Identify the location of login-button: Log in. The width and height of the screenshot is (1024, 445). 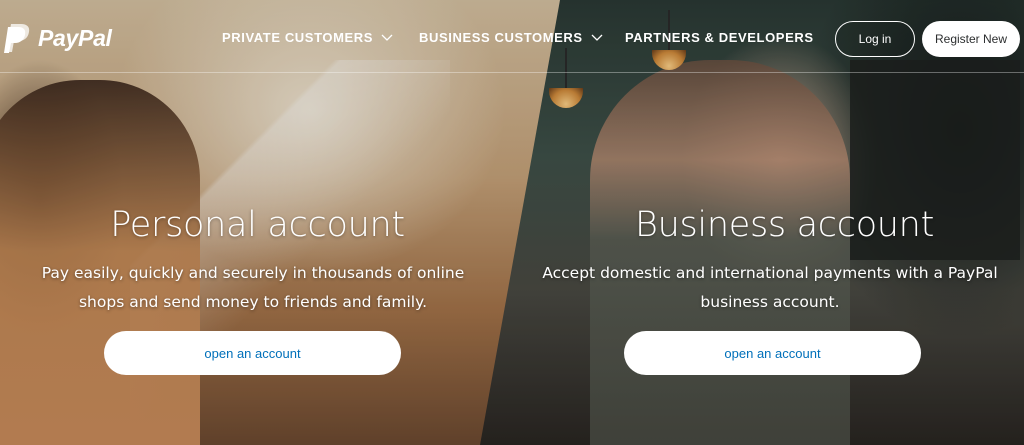
(875, 39).